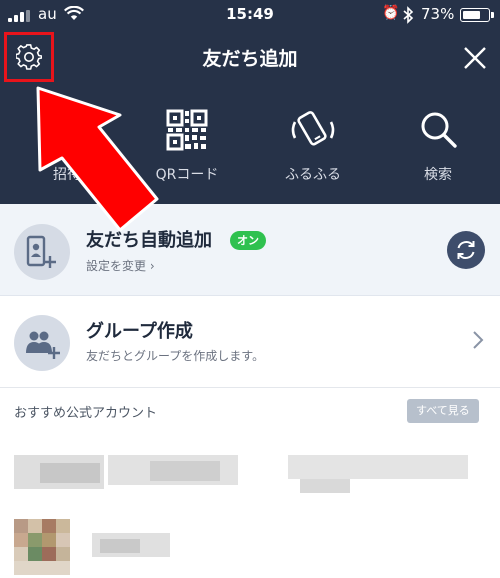  I want to click on invite-action: 招待, so click(67, 144).